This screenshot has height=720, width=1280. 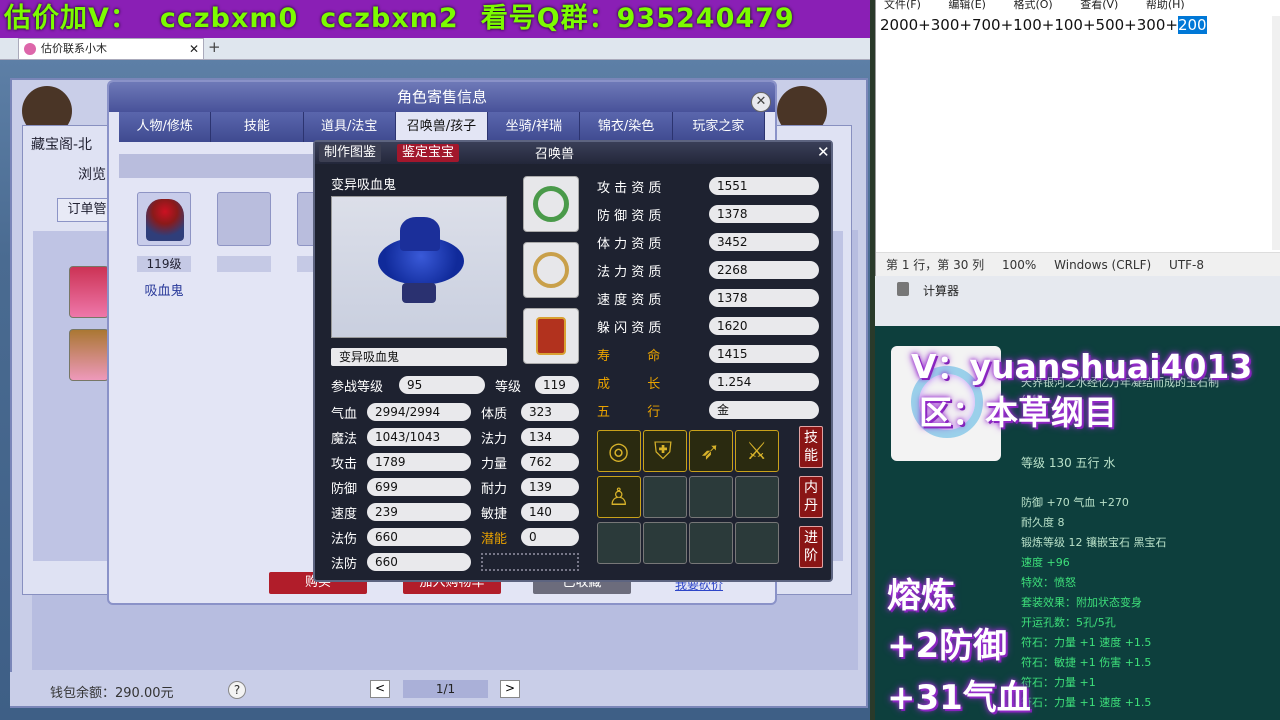 I want to click on item-attr-6: 套装效果：附加状态变身, so click(x=1081, y=602).